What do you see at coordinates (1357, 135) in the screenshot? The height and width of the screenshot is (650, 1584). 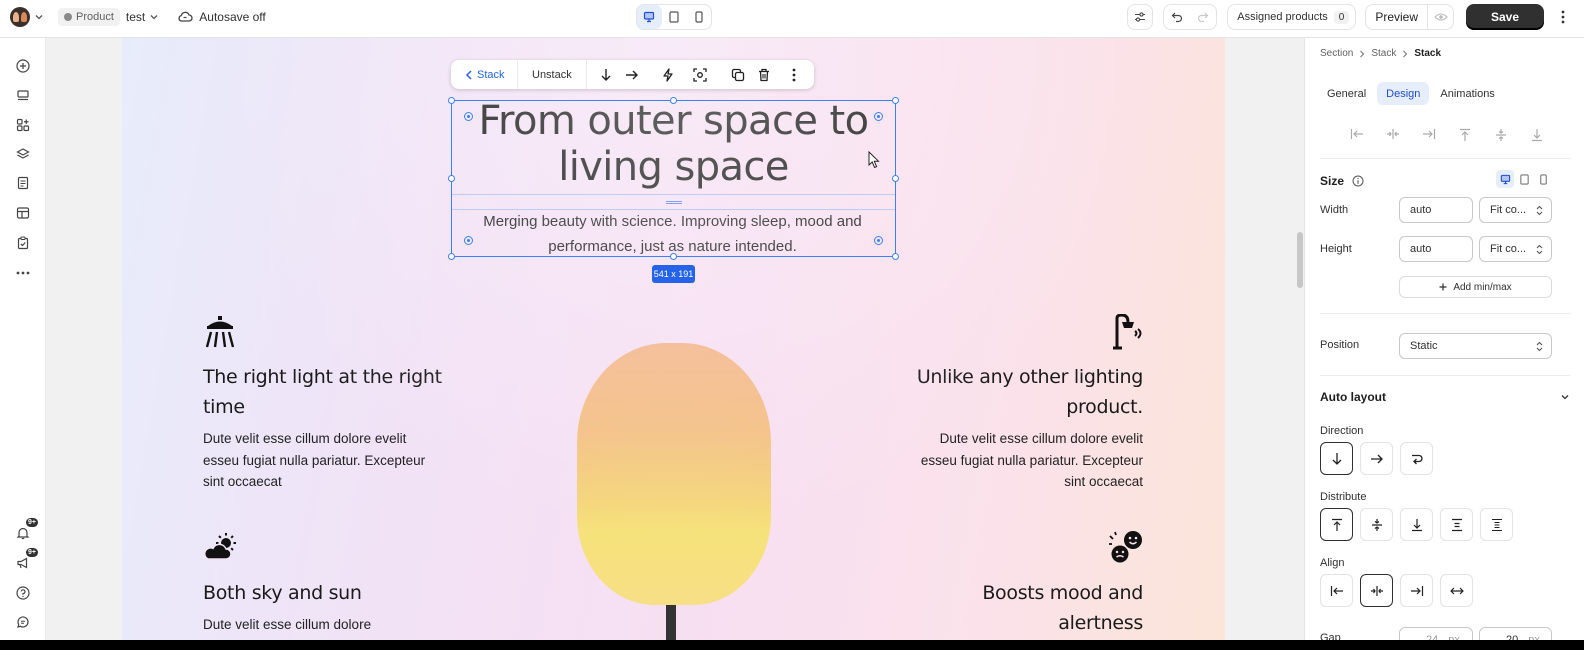 I see `align-left-button` at bounding box center [1357, 135].